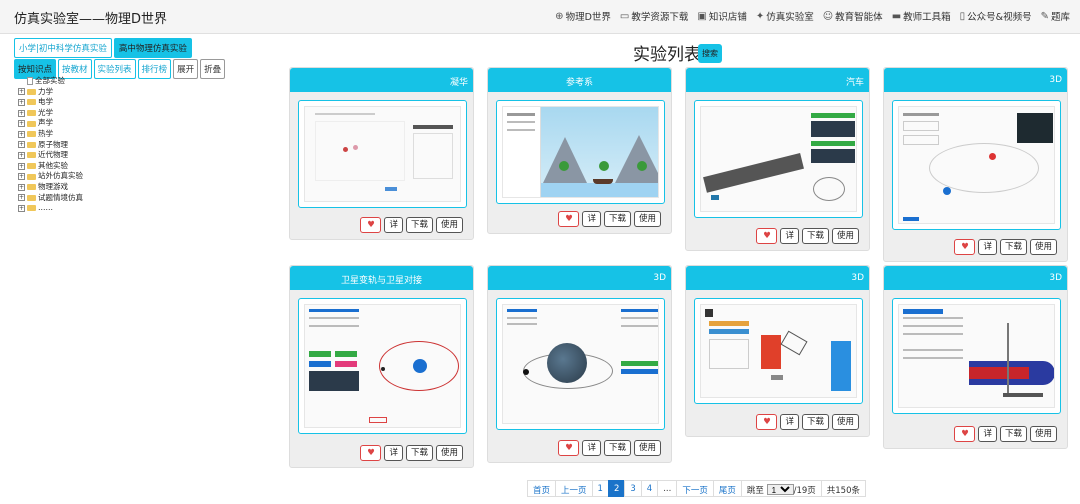 This screenshot has width=1080, height=504. Describe the element at coordinates (50, 155) in the screenshot. I see `tree-item: + 近代物理` at that location.